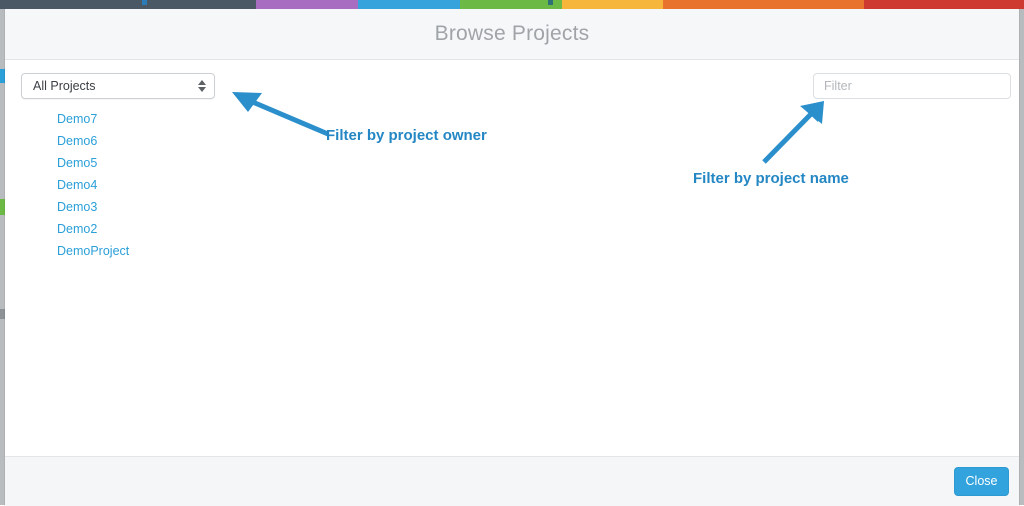 Image resolution: width=1024 pixels, height=506 pixels. What do you see at coordinates (409, 4) in the screenshot?
I see `strip-segment-blue` at bounding box center [409, 4].